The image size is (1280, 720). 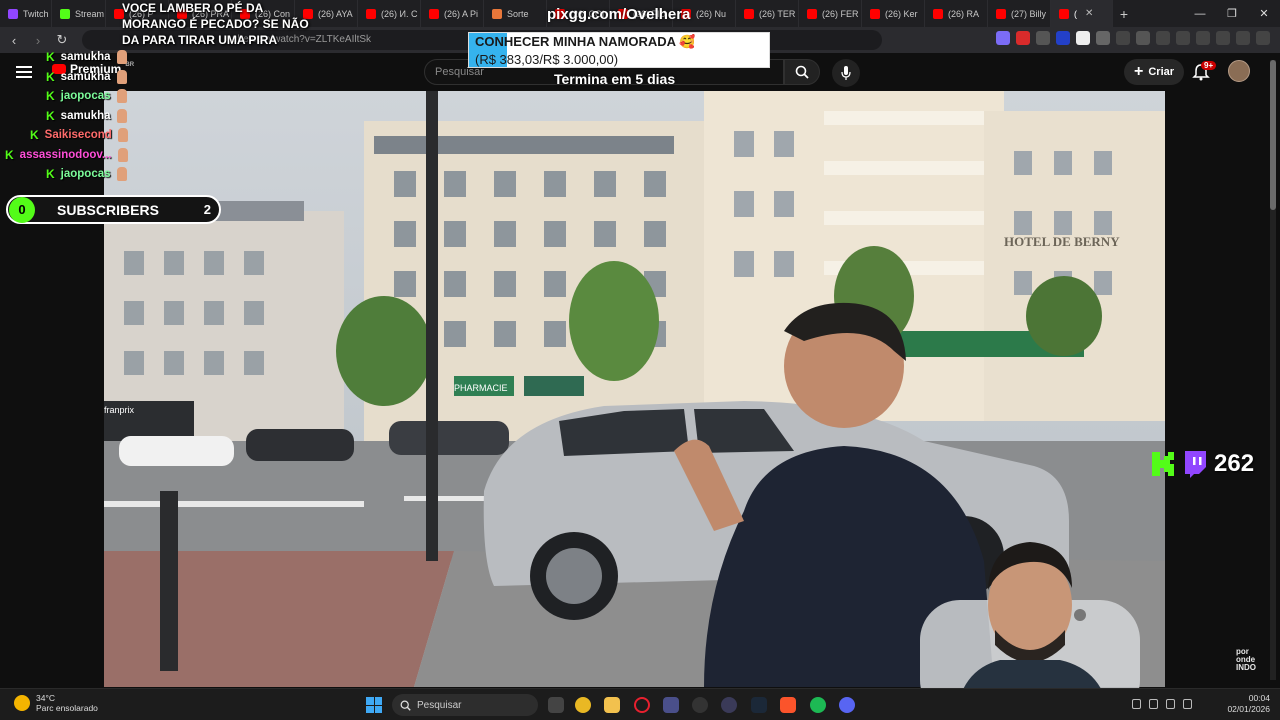 I want to click on close-tab-icon: ✕, so click(x=1089, y=13).